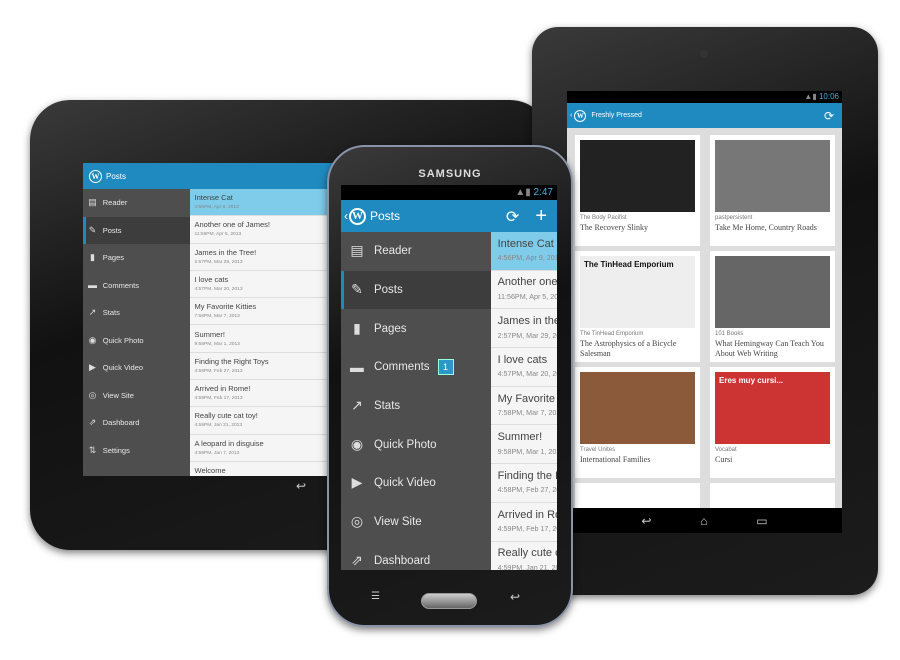  I want to click on post-date: 4:57PM, Mar 20, 2013, so click(218, 289).